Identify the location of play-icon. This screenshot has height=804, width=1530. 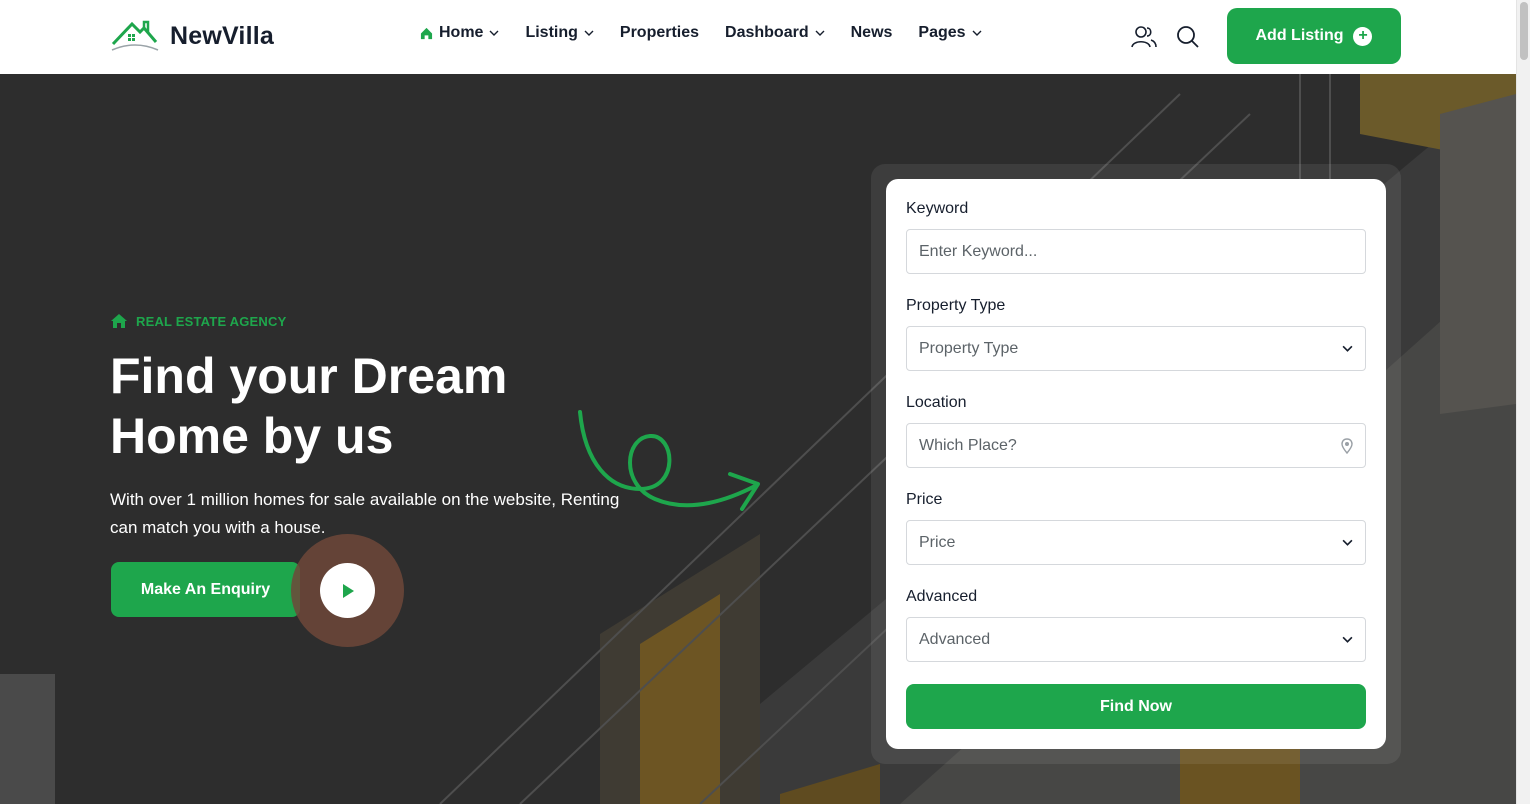
(348, 590).